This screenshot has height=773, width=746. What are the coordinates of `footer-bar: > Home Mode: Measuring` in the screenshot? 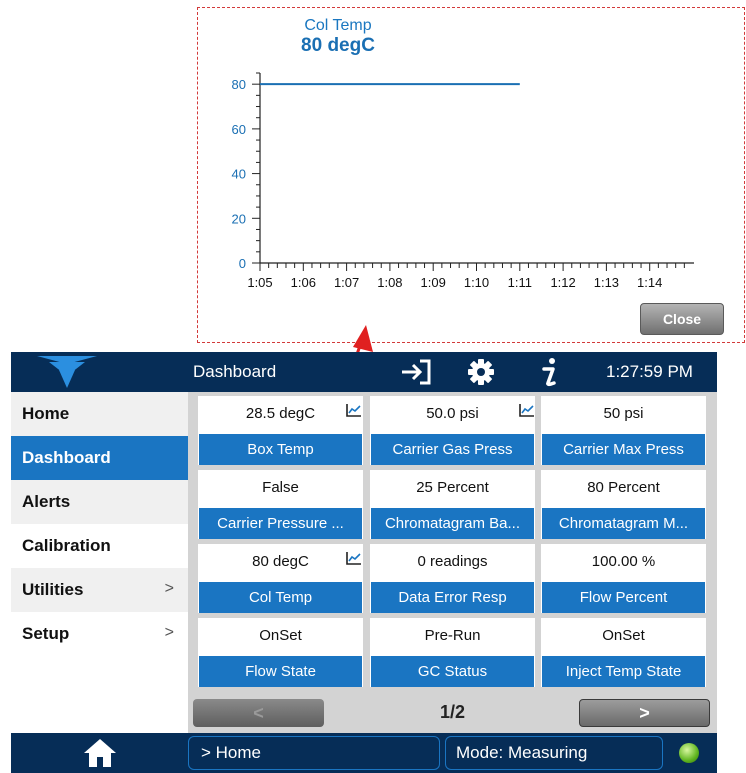 It's located at (364, 753).